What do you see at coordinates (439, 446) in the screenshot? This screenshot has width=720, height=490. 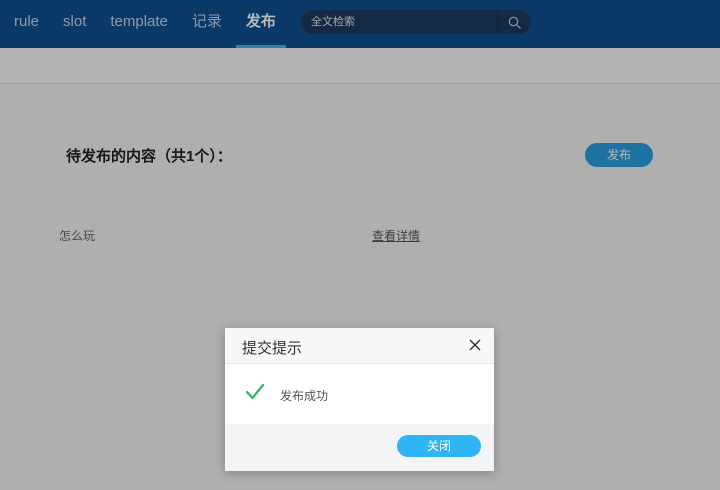 I see `close-button: 关闭` at bounding box center [439, 446].